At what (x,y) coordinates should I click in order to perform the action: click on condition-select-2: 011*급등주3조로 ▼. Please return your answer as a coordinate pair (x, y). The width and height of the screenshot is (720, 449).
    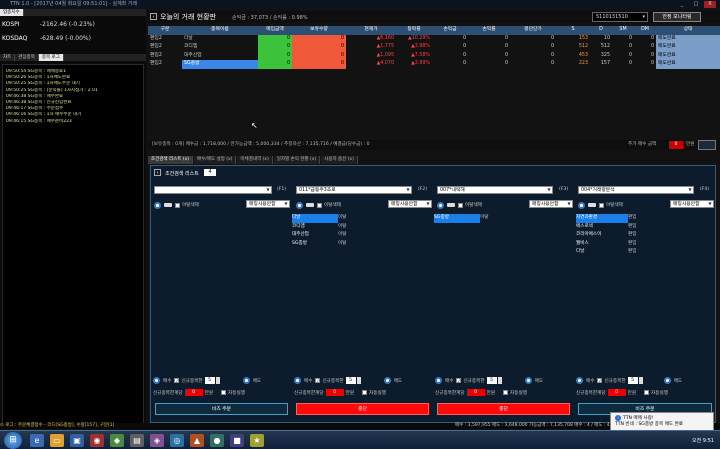
    Looking at the image, I should click on (354, 190).